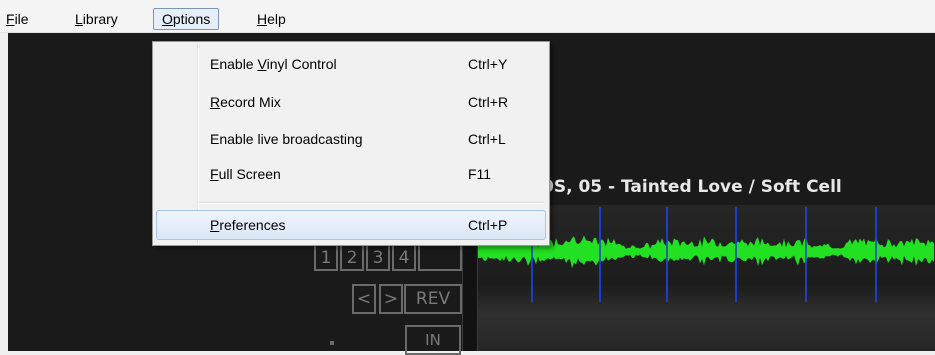 The height and width of the screenshot is (355, 935). What do you see at coordinates (167, 19) in the screenshot?
I see `menu-options-mnemonic: O` at bounding box center [167, 19].